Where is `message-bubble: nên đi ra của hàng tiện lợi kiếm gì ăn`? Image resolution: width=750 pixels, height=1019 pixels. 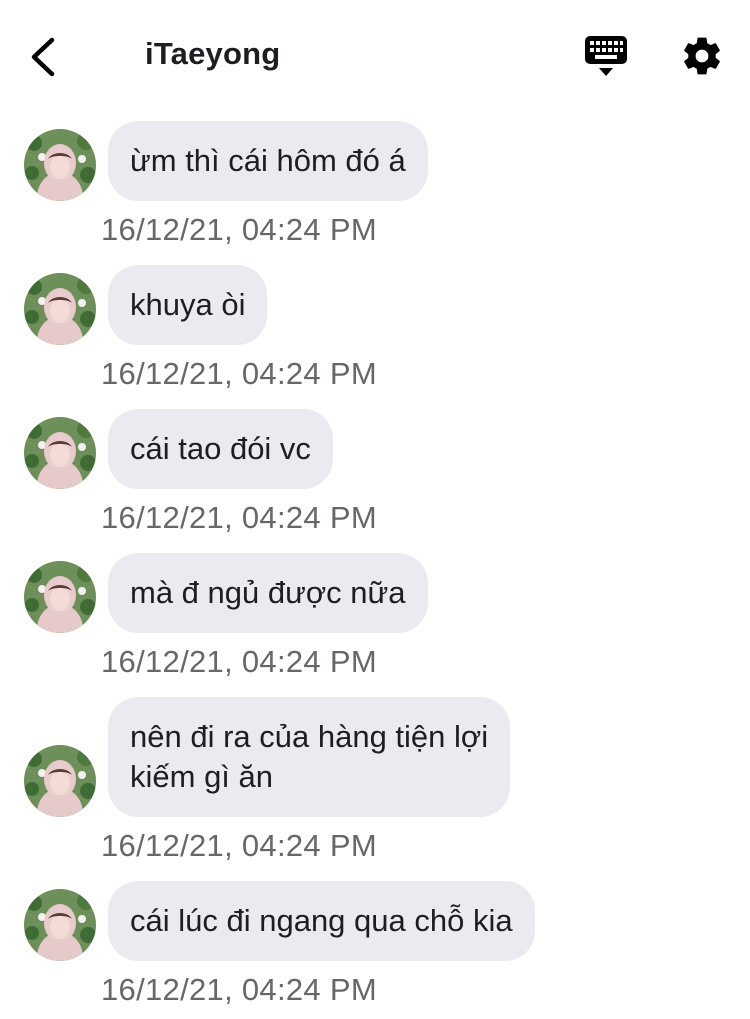 message-bubble: nên đi ra của hàng tiện lợi kiếm gì ăn is located at coordinates (309, 757).